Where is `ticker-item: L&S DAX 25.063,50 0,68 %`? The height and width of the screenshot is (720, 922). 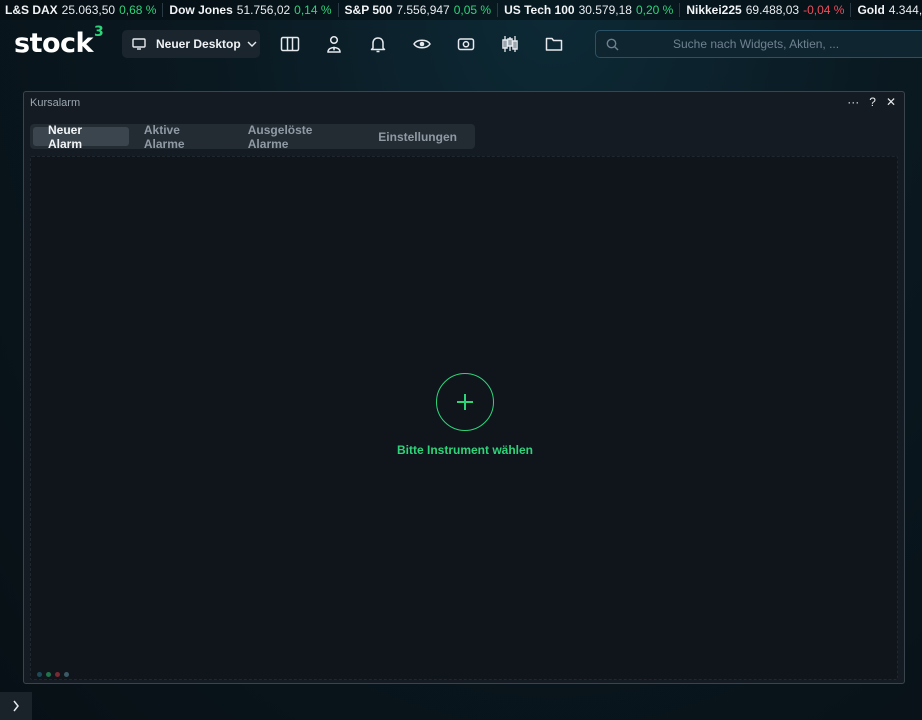
ticker-item: L&S DAX 25.063,50 0,68 % is located at coordinates (82, 10).